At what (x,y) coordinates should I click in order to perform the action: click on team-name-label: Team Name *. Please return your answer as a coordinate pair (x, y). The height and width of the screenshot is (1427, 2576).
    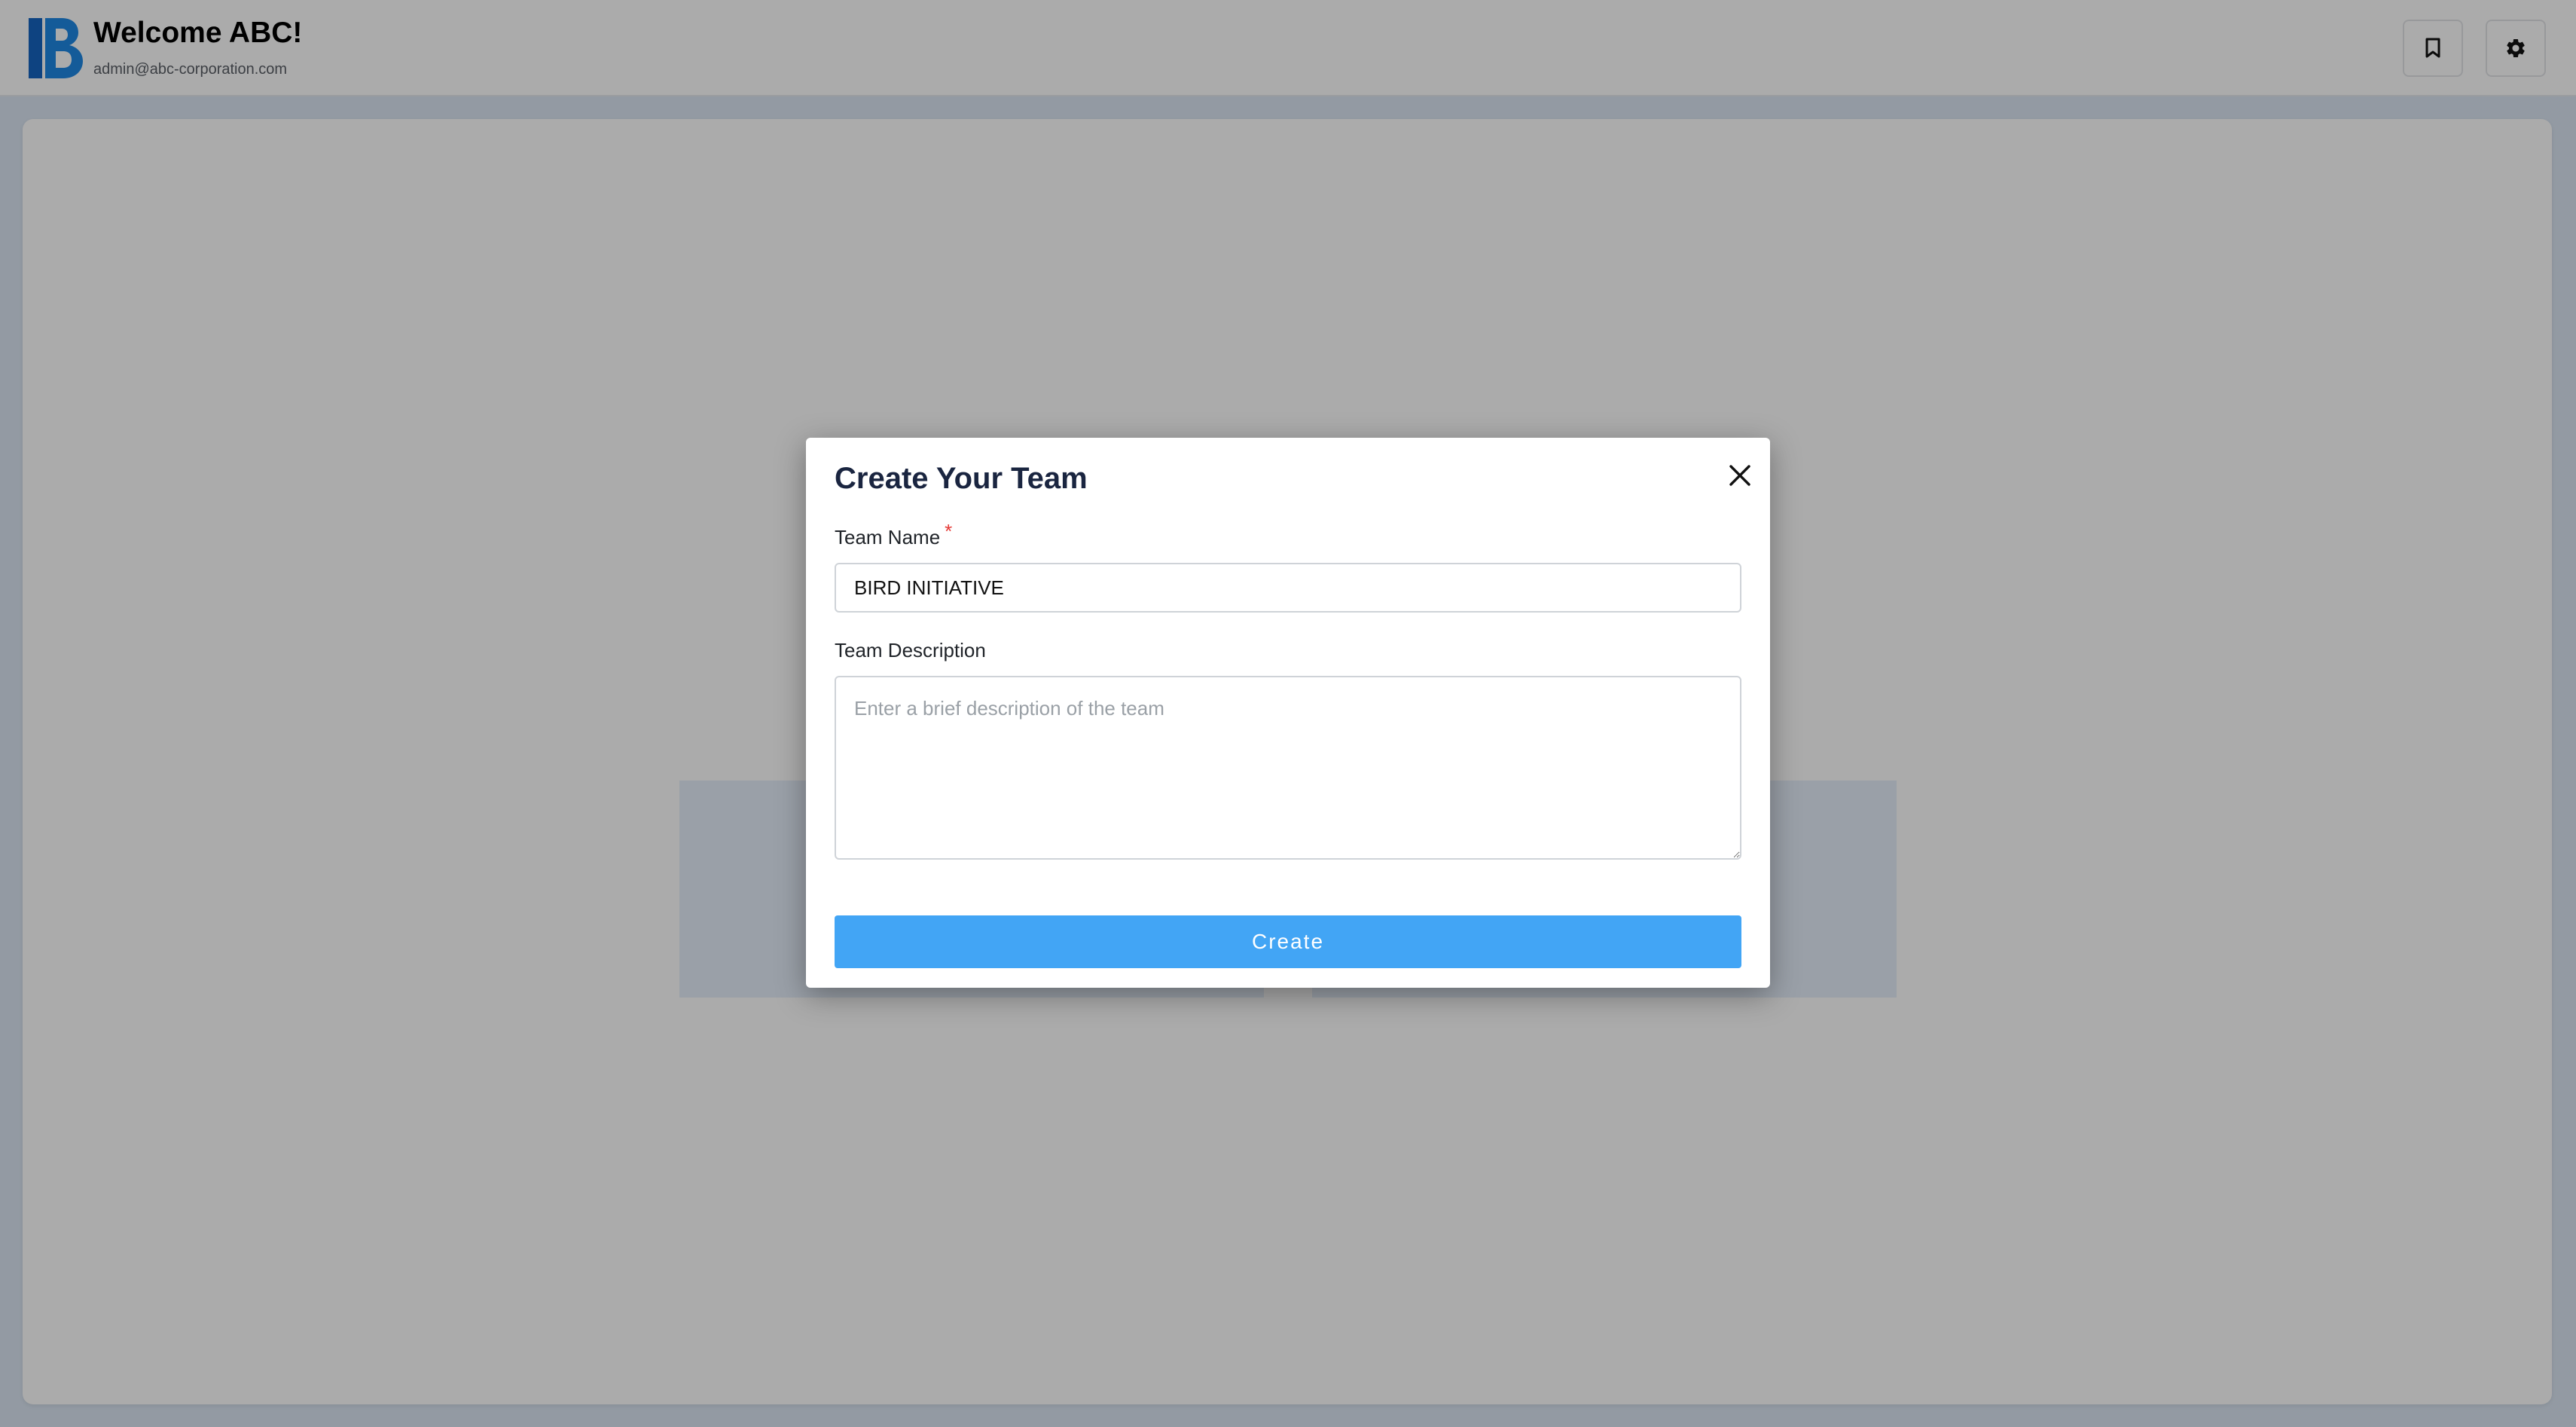
    Looking at the image, I should click on (893, 534).